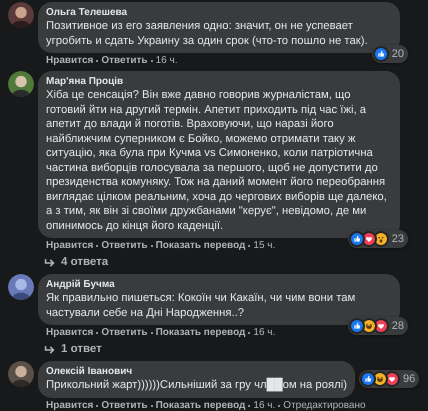 The image size is (428, 411). Describe the element at coordinates (196, 385) in the screenshot. I see `comment-text: Прикольний жарт))))))Сильніший за гру чл██ом на роялі)` at that location.